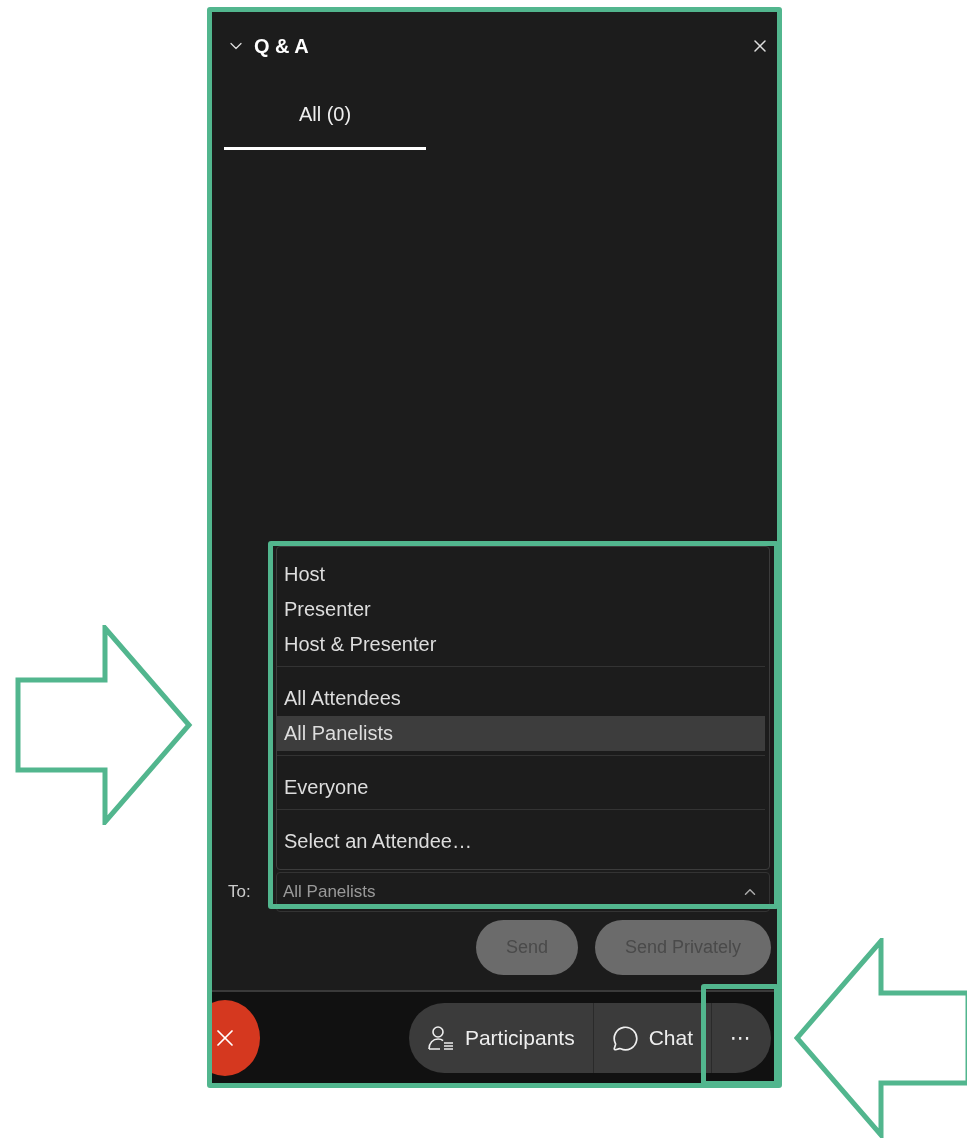 The height and width of the screenshot is (1138, 967). I want to click on participants-button: Participants, so click(500, 1038).